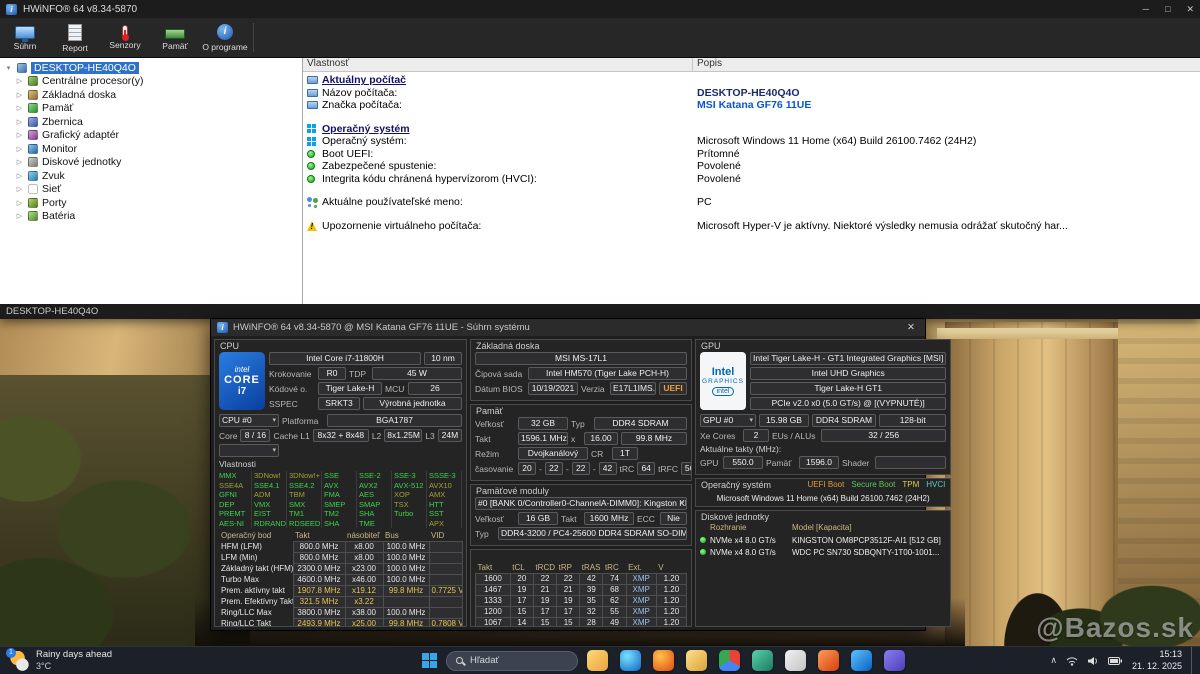 The image size is (1200, 674). I want to click on detail-row: Značka počítača: MSI Katana GF76 11UE, so click(751, 105).